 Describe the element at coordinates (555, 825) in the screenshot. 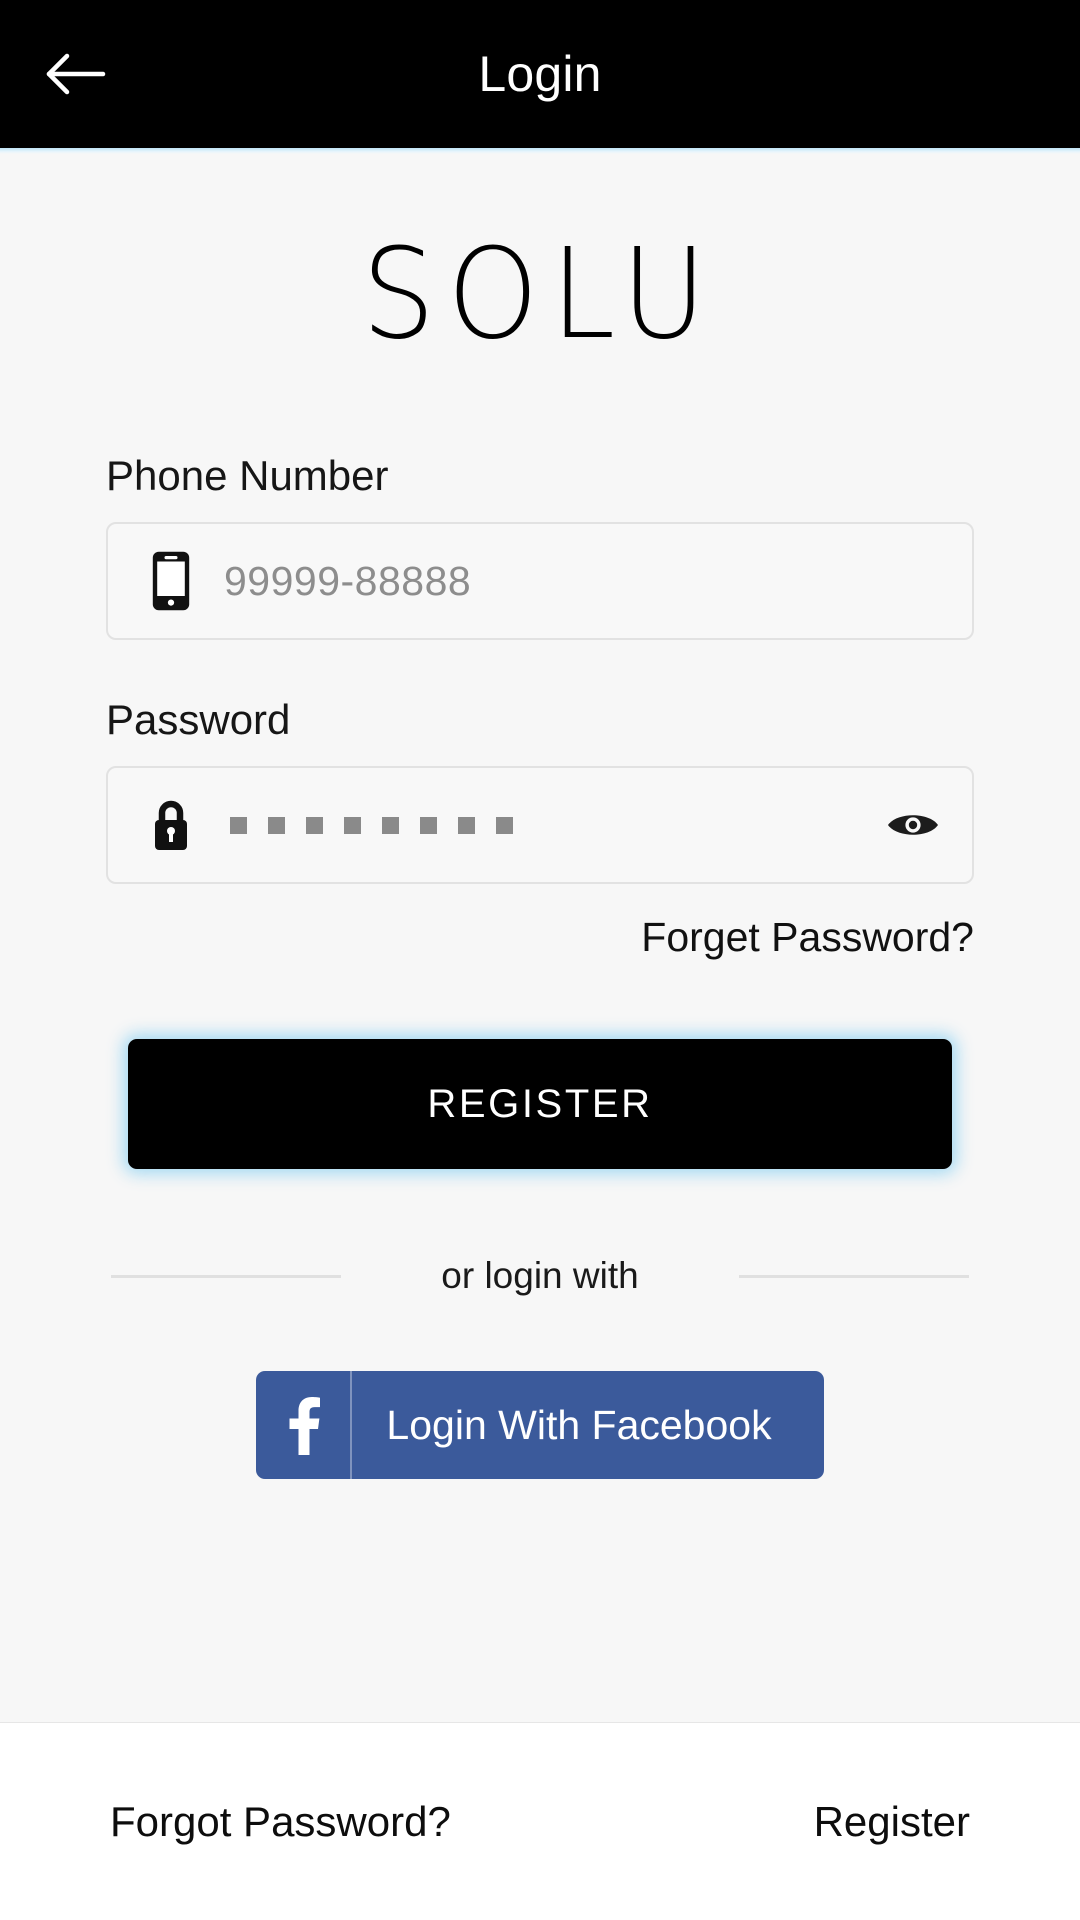

I see `password-masked-value` at that location.